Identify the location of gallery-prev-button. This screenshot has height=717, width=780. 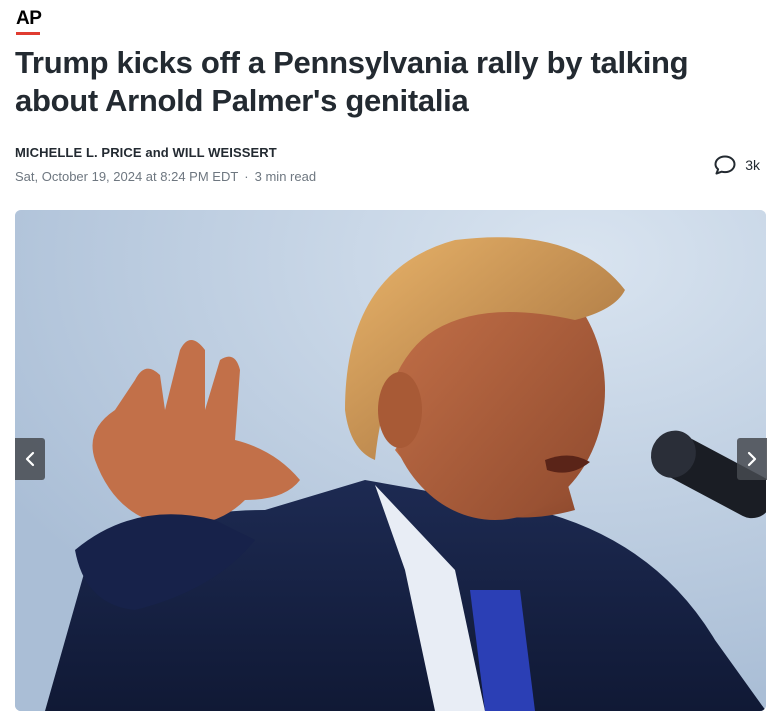
(30, 459).